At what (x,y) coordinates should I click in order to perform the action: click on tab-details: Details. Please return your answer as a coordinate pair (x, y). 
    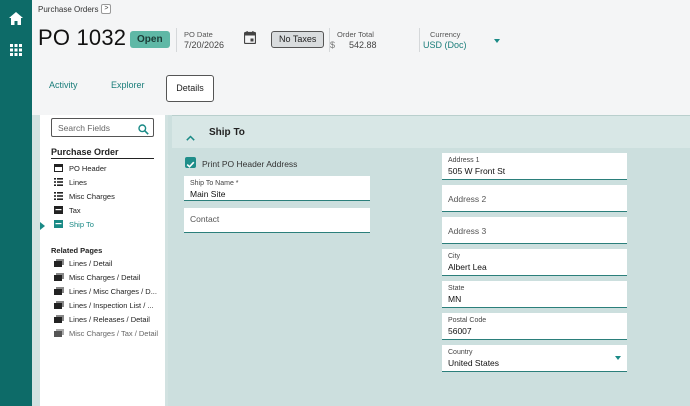
    Looking at the image, I should click on (190, 88).